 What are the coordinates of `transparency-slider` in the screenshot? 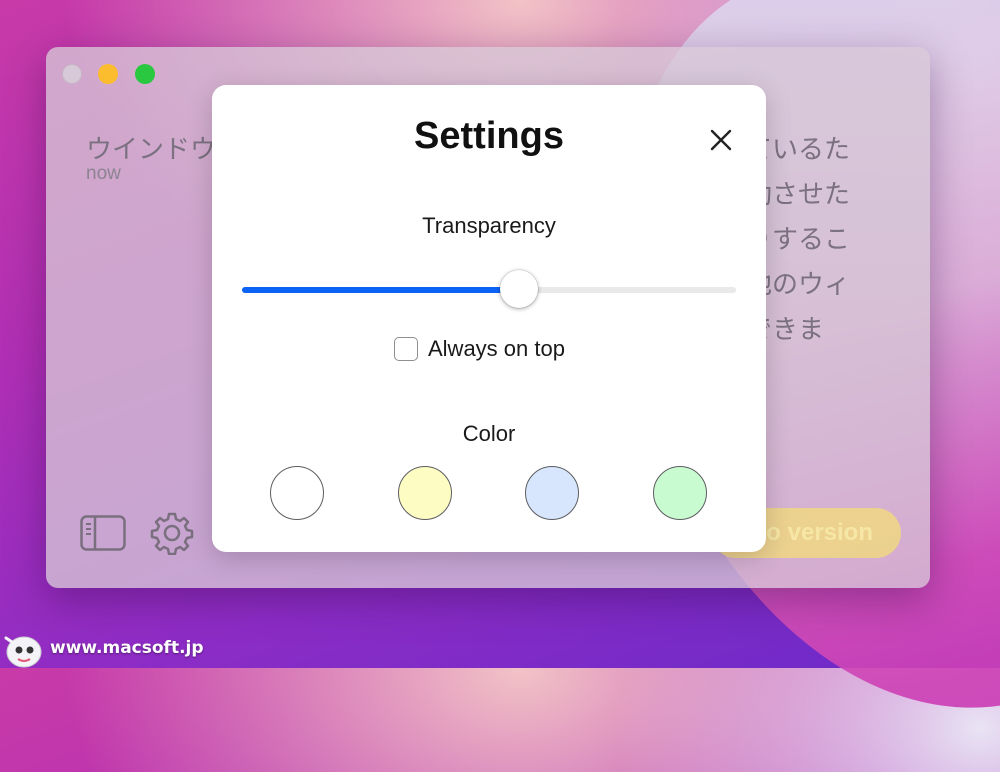 It's located at (489, 290).